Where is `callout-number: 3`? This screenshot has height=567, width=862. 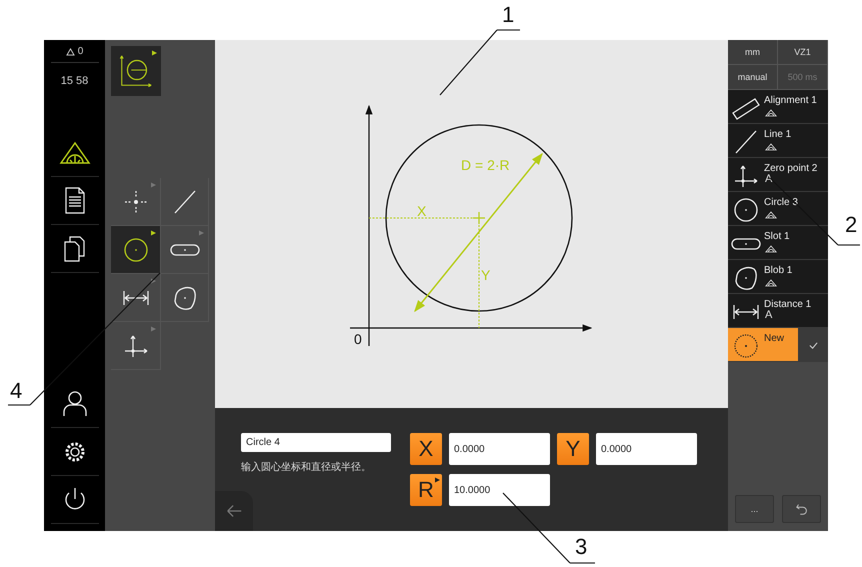 callout-number: 3 is located at coordinates (581, 547).